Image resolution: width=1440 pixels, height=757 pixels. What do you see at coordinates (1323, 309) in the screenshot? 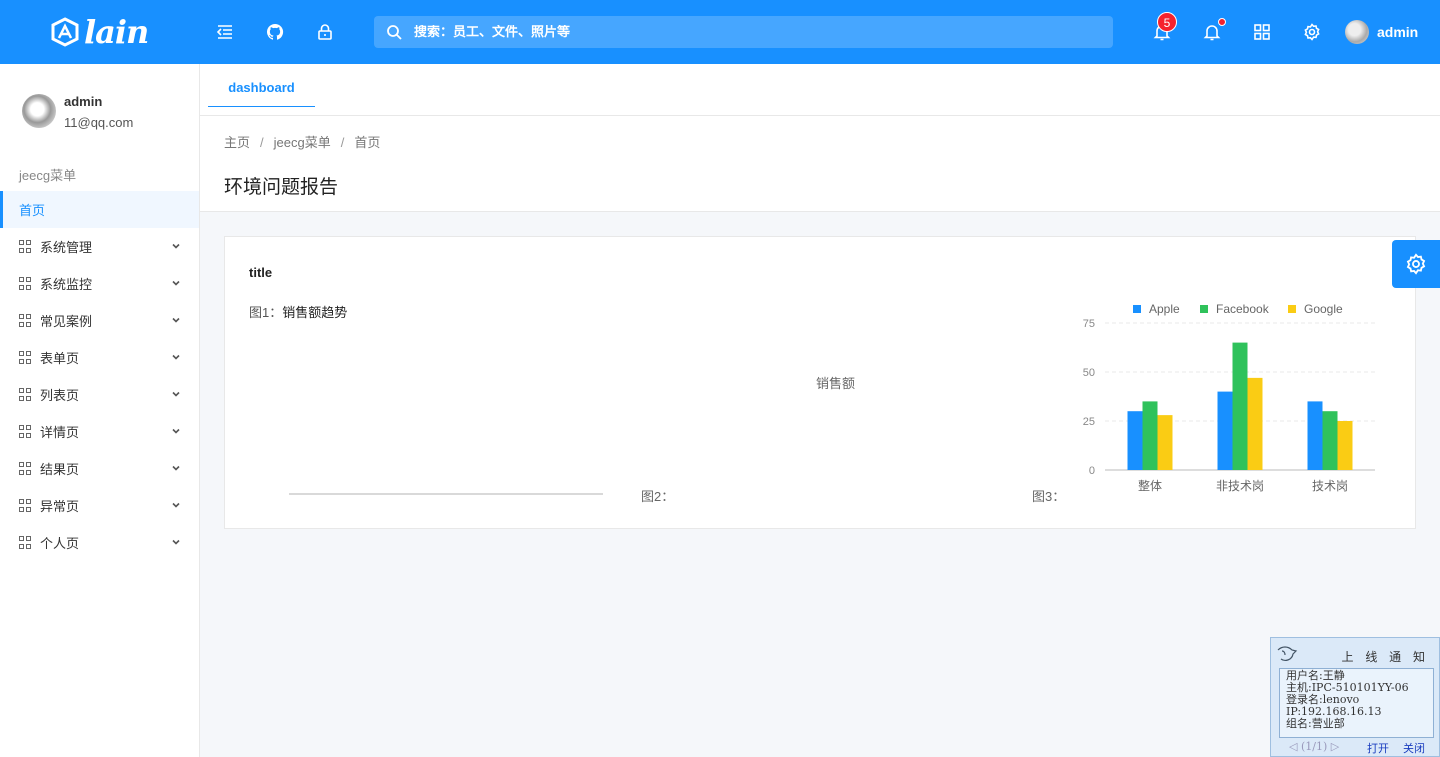
I see `legend-label: Google` at bounding box center [1323, 309].